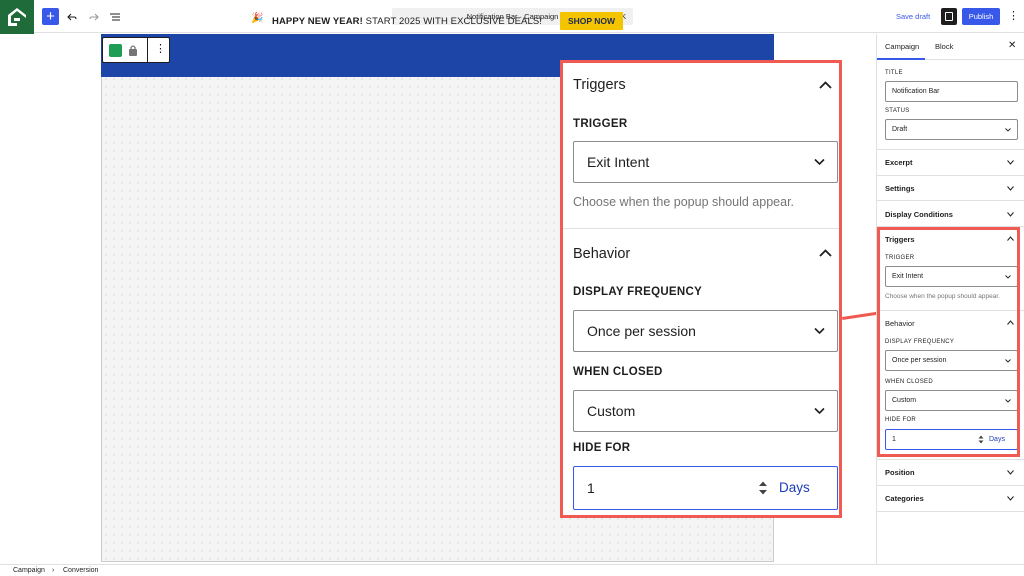  Describe the element at coordinates (317, 21) in the screenshot. I see `banner-headline: HAPPY NEW YEAR!` at that location.